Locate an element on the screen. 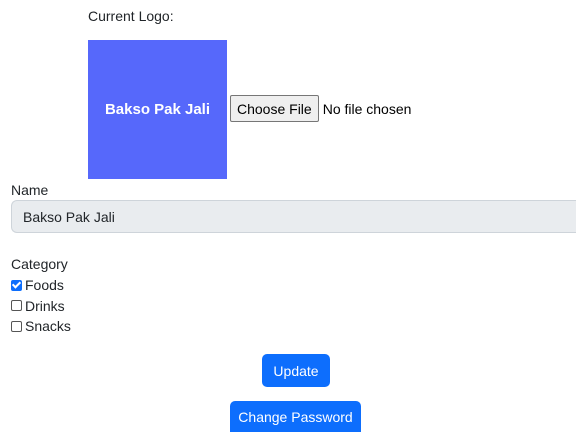 This screenshot has height=432, width=576. drinks-label: Drinks is located at coordinates (45, 305).